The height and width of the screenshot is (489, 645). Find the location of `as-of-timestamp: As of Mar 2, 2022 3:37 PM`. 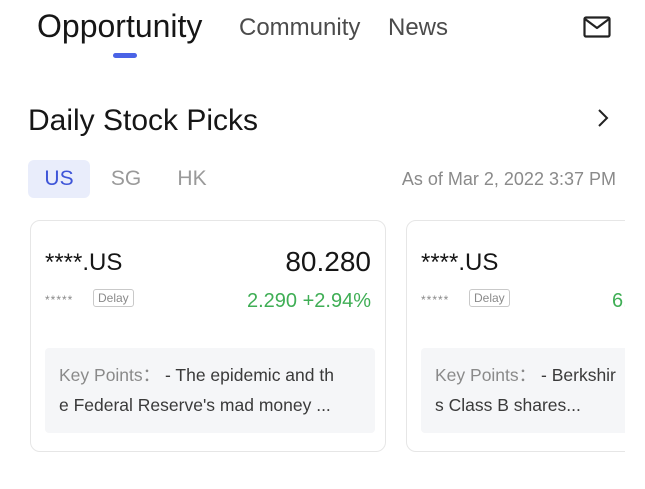

as-of-timestamp: As of Mar 2, 2022 3:37 PM is located at coordinates (508, 179).